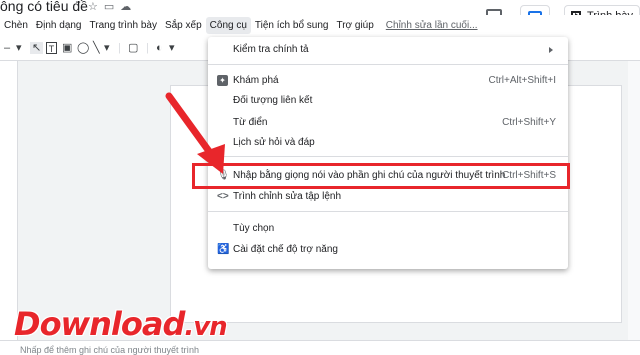 This screenshot has height=355, width=640. I want to click on menu-item-label: Đối tượng liên kết, so click(273, 100).